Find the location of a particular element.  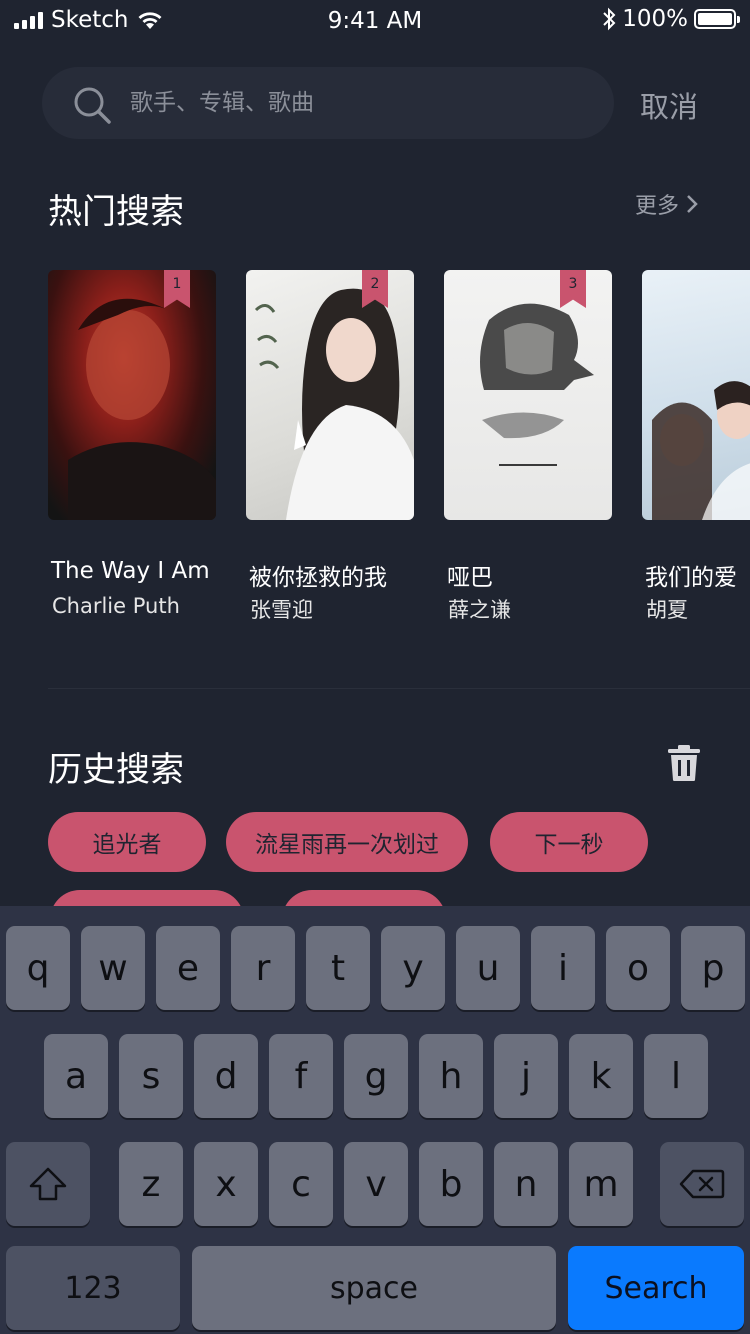

key-i: i is located at coordinates (563, 968).